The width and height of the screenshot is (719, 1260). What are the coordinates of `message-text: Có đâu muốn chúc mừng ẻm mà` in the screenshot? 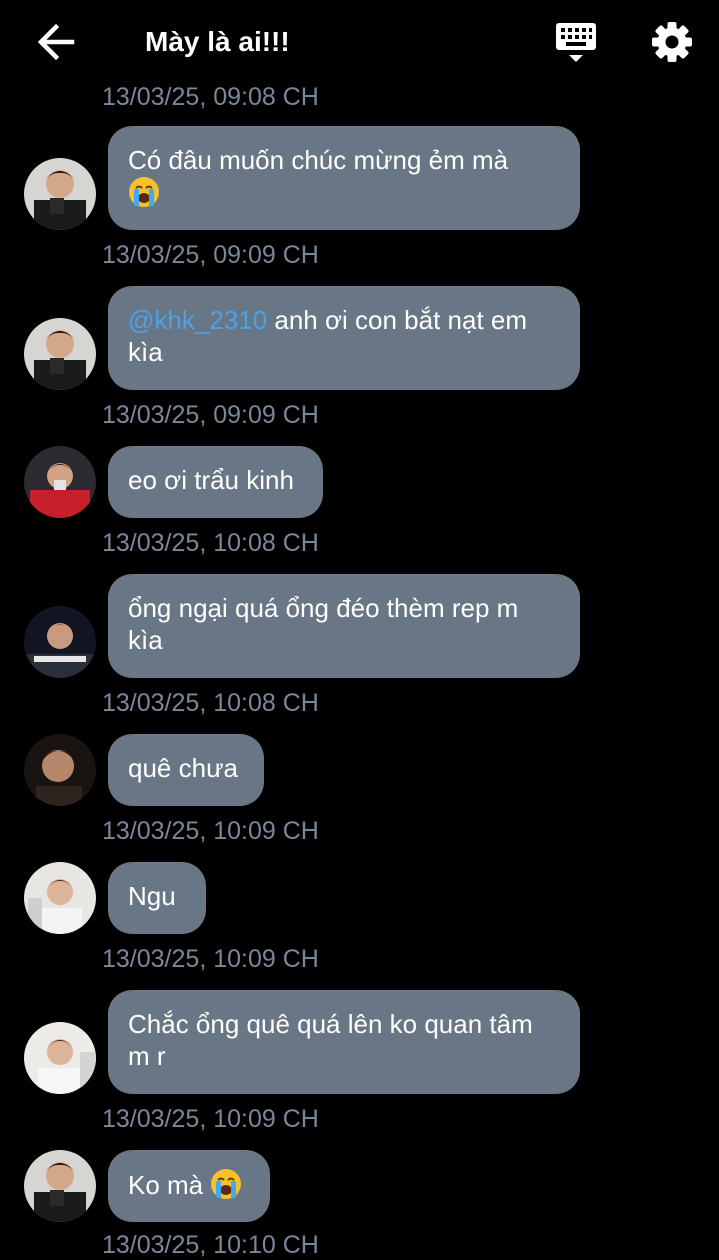 It's located at (318, 160).